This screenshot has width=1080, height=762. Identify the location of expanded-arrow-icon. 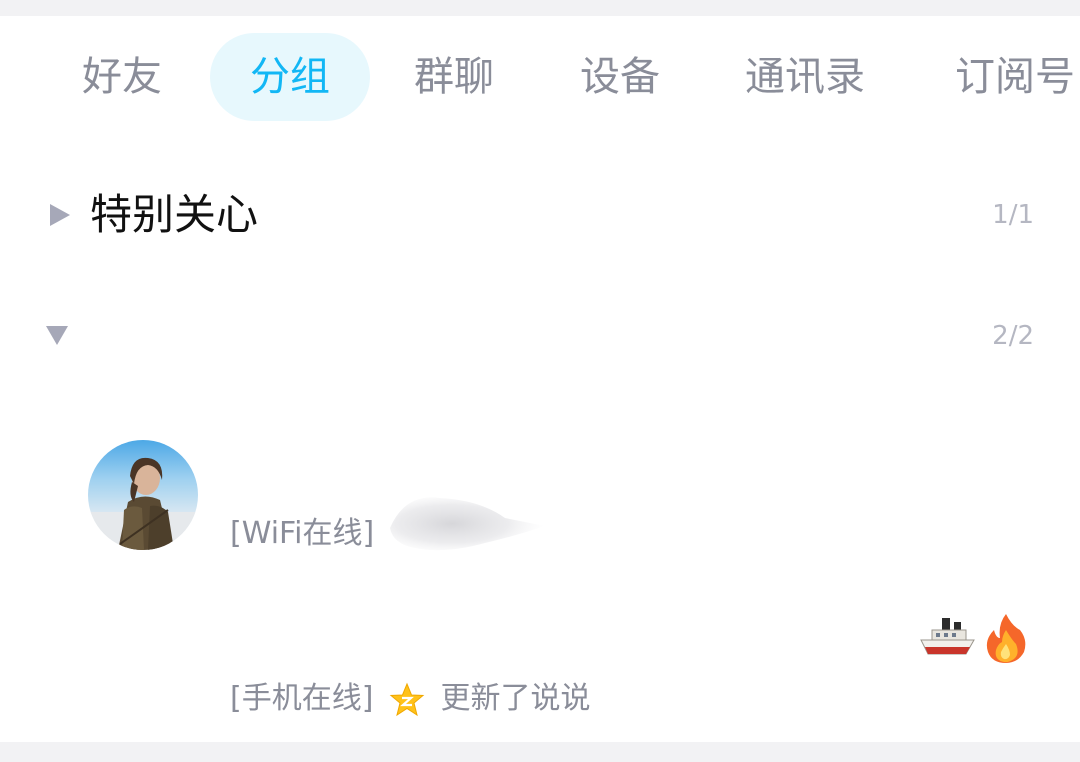
(57, 335).